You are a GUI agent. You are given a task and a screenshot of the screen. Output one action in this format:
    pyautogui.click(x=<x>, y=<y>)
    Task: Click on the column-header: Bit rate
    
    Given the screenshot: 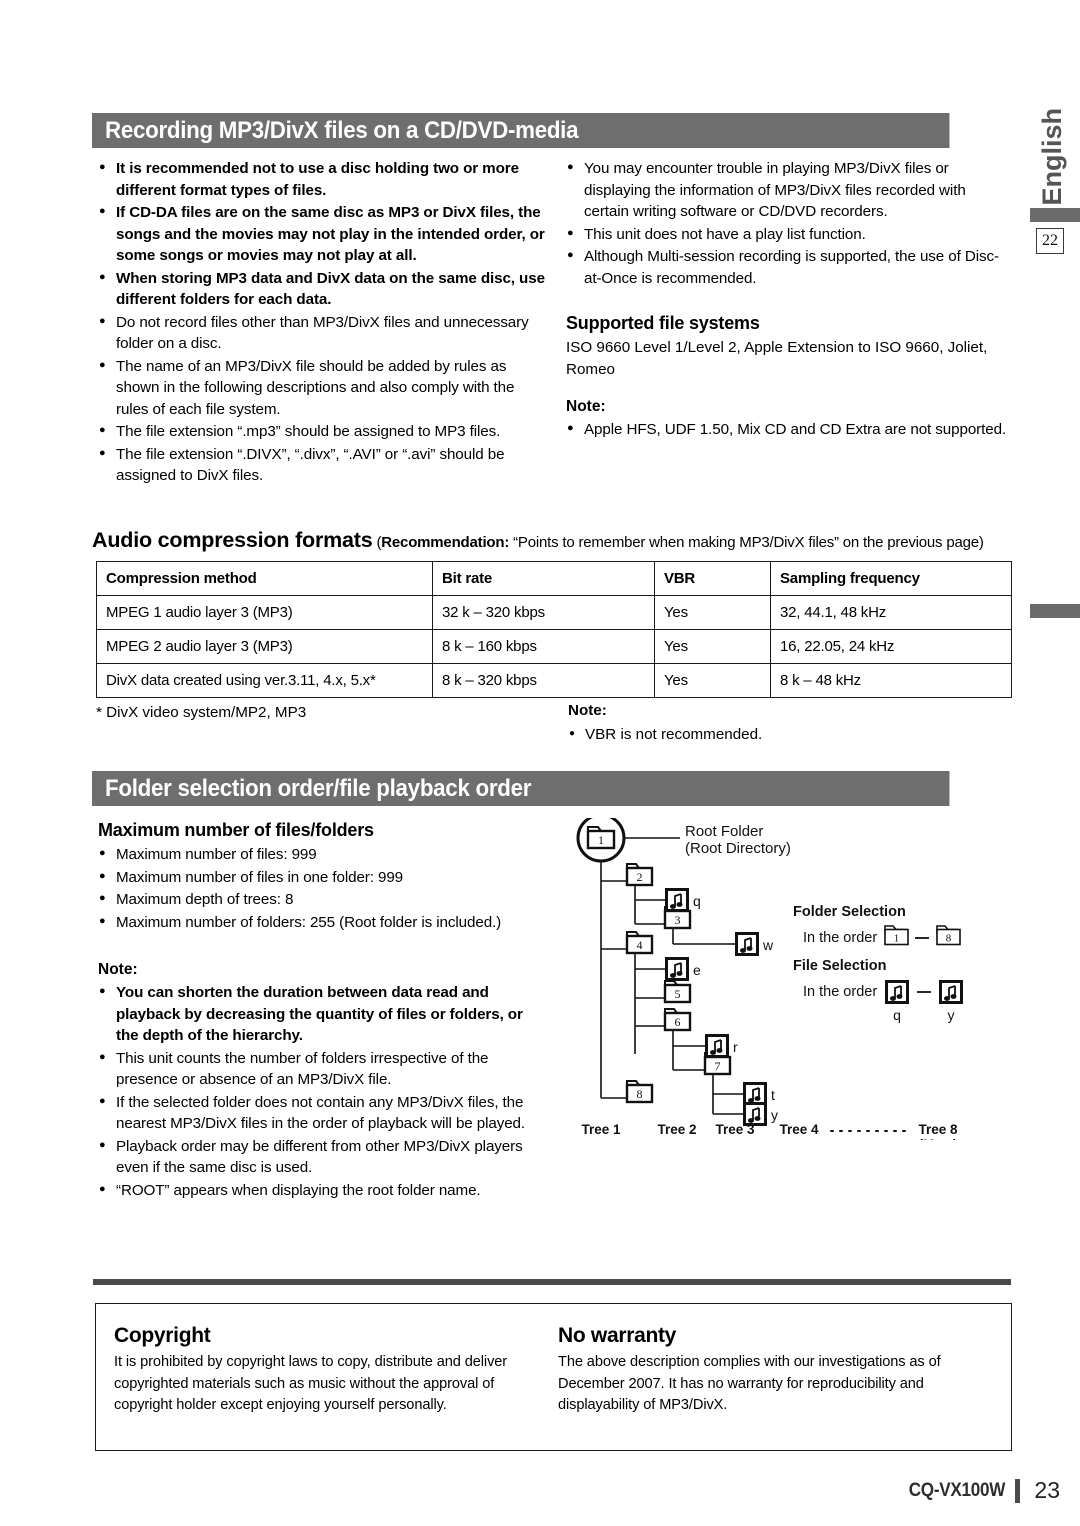 What is the action you would take?
    pyautogui.click(x=543, y=578)
    